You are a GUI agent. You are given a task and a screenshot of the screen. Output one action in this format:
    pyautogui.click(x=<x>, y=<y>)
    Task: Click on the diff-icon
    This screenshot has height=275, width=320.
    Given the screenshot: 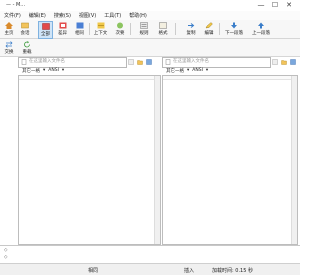 What is the action you would take?
    pyautogui.click(x=62, y=25)
    